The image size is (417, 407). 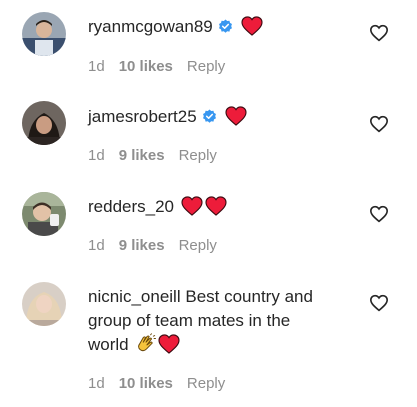 I want to click on comment-text: world, so click(x=108, y=344).